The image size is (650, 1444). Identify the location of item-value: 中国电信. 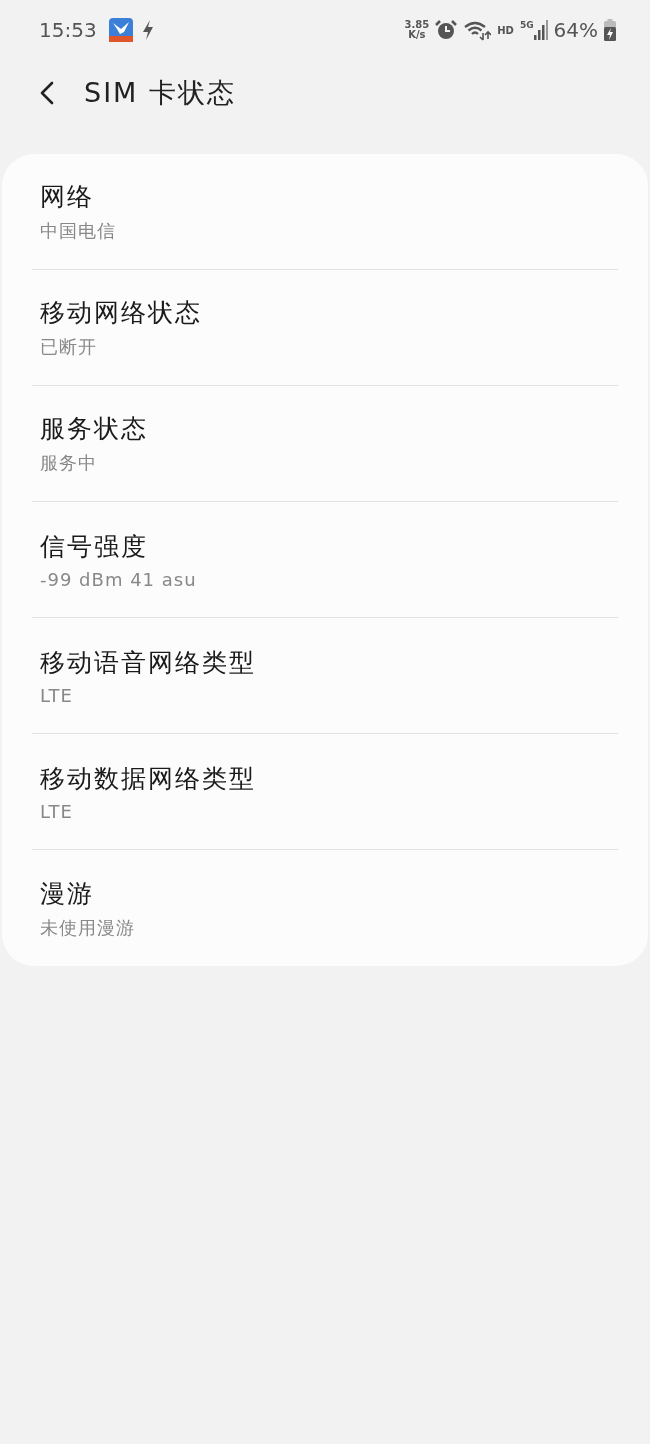
(78, 231).